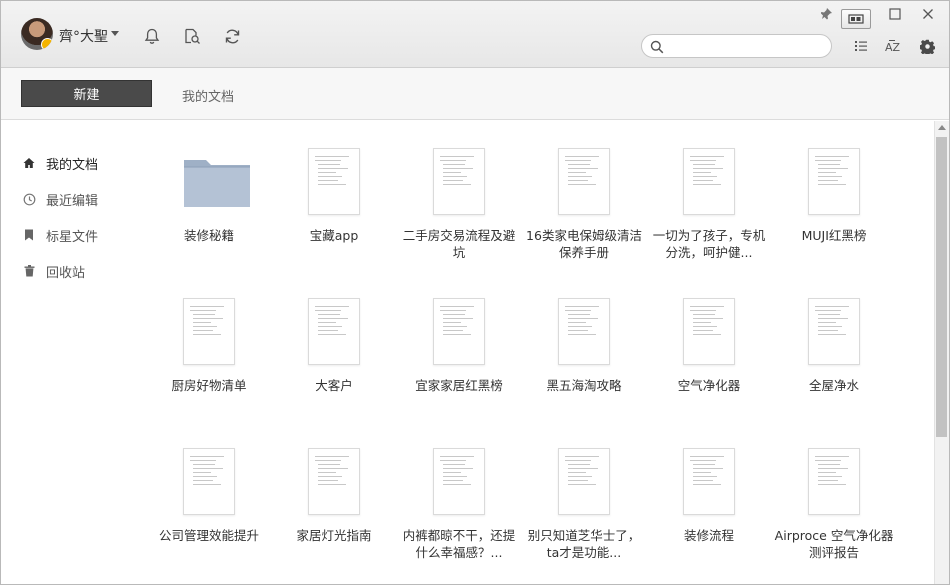 The height and width of the screenshot is (585, 950). What do you see at coordinates (928, 14) in the screenshot?
I see `close-button` at bounding box center [928, 14].